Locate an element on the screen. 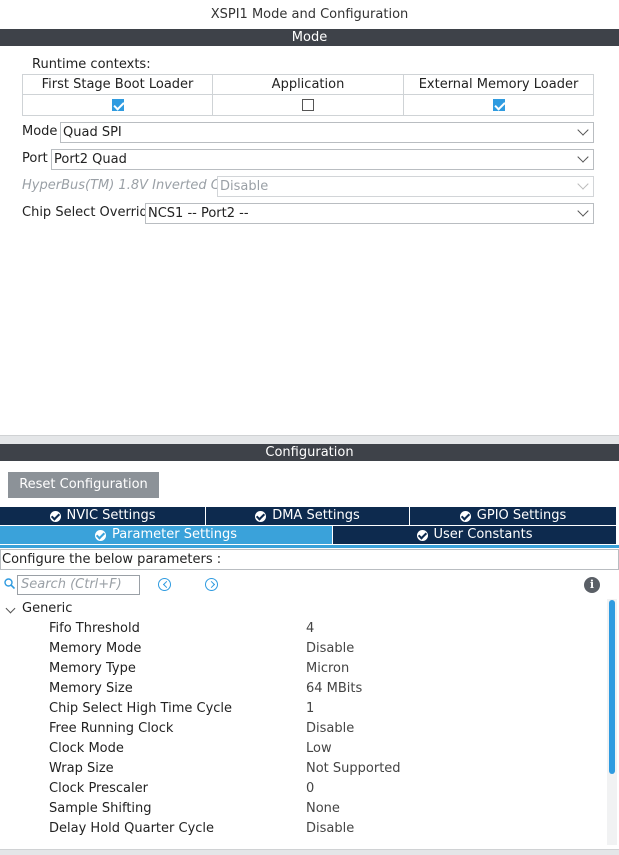 Image resolution: width=619 pixels, height=855 pixels. context-fsbl: First Stage Boot Loader is located at coordinates (118, 95).